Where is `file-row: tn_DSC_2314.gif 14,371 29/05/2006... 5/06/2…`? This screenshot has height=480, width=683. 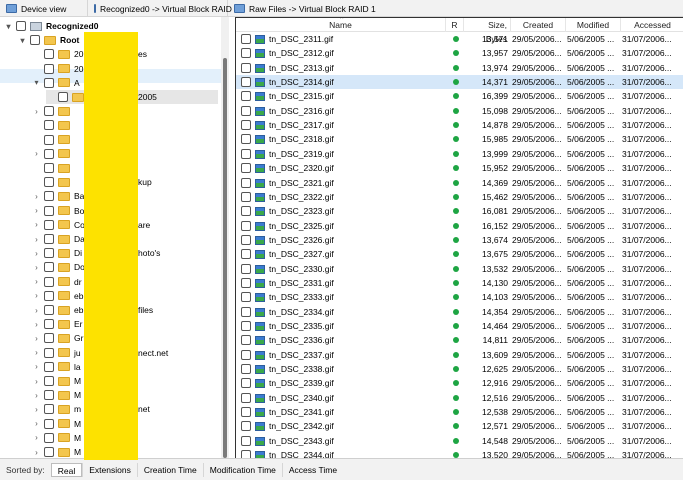 file-row: tn_DSC_2314.gif 14,371 29/05/2006... 5/06/2… is located at coordinates (459, 82).